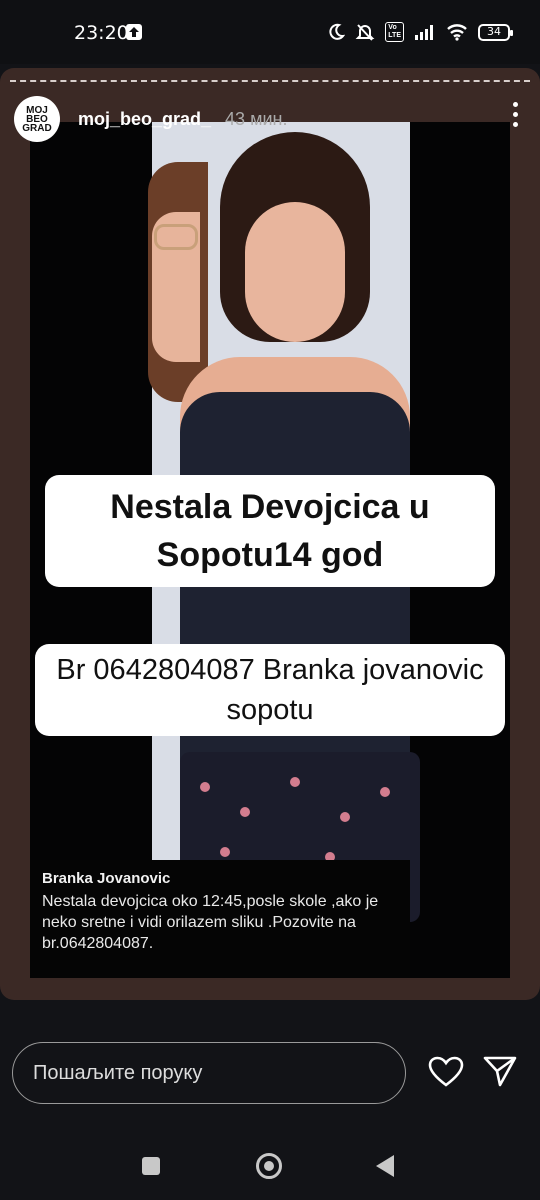 Image resolution: width=540 pixels, height=1200 pixels. What do you see at coordinates (151, 1166) in the screenshot?
I see `nav-square-icon` at bounding box center [151, 1166].